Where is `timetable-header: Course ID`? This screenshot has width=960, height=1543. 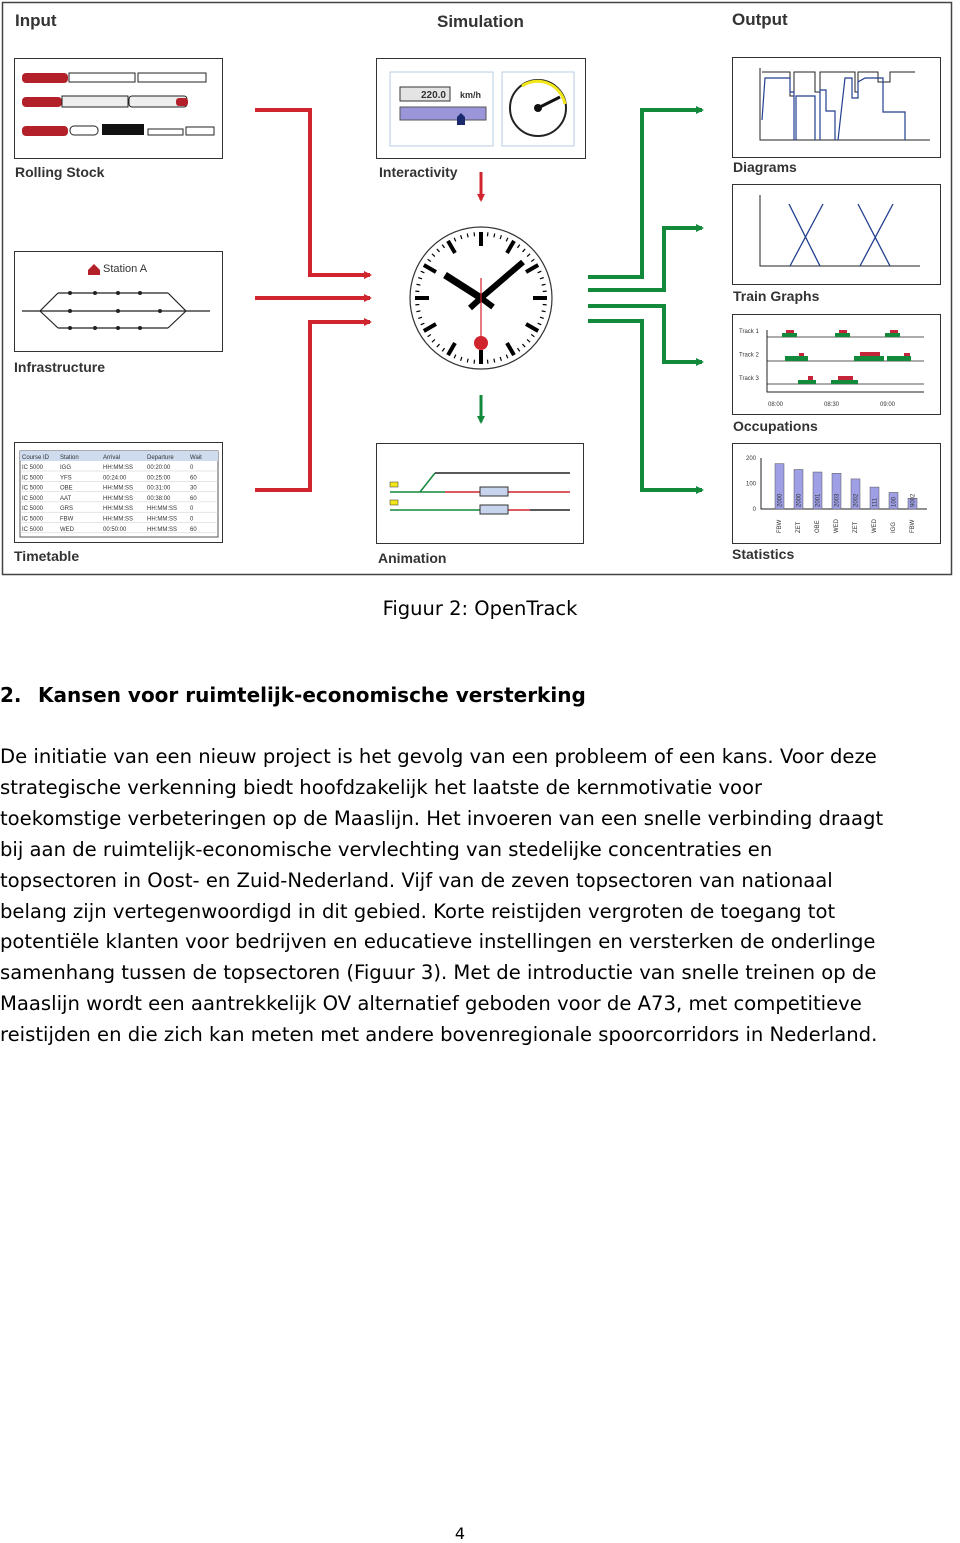
timetable-header: Course ID is located at coordinates (36, 458).